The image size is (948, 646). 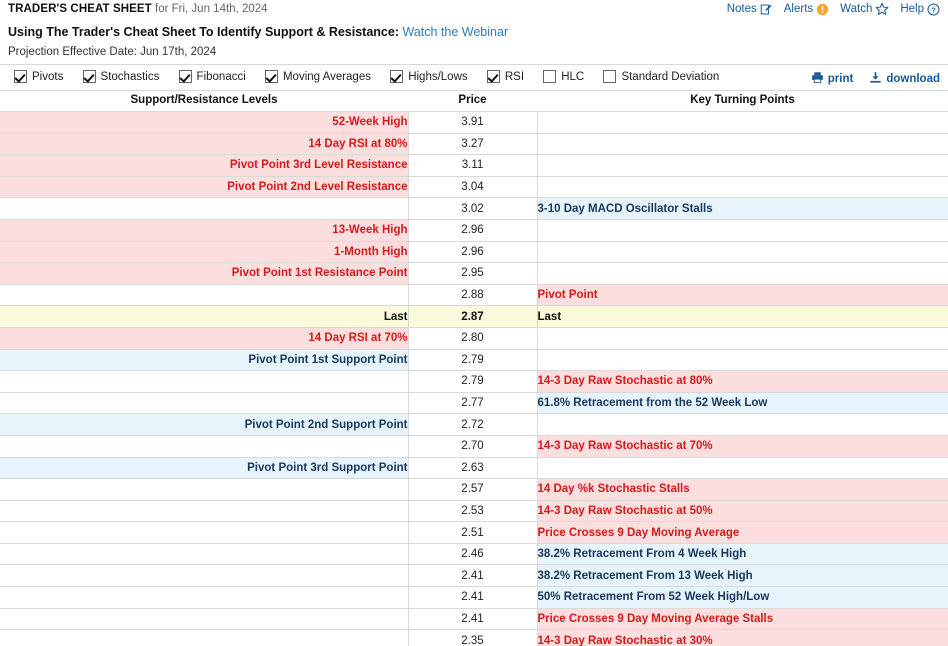 What do you see at coordinates (742, 316) in the screenshot?
I see `cell-key-turning-point: Last` at bounding box center [742, 316].